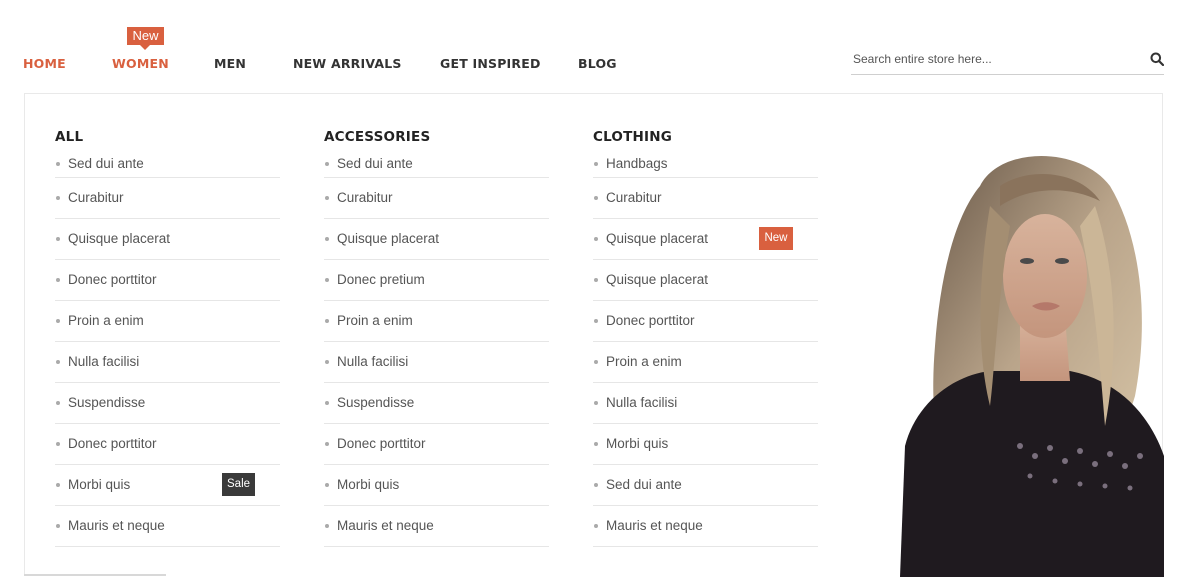 The height and width of the screenshot is (577, 1194). Describe the element at coordinates (597, 63) in the screenshot. I see `nav-blog: BLOG` at that location.